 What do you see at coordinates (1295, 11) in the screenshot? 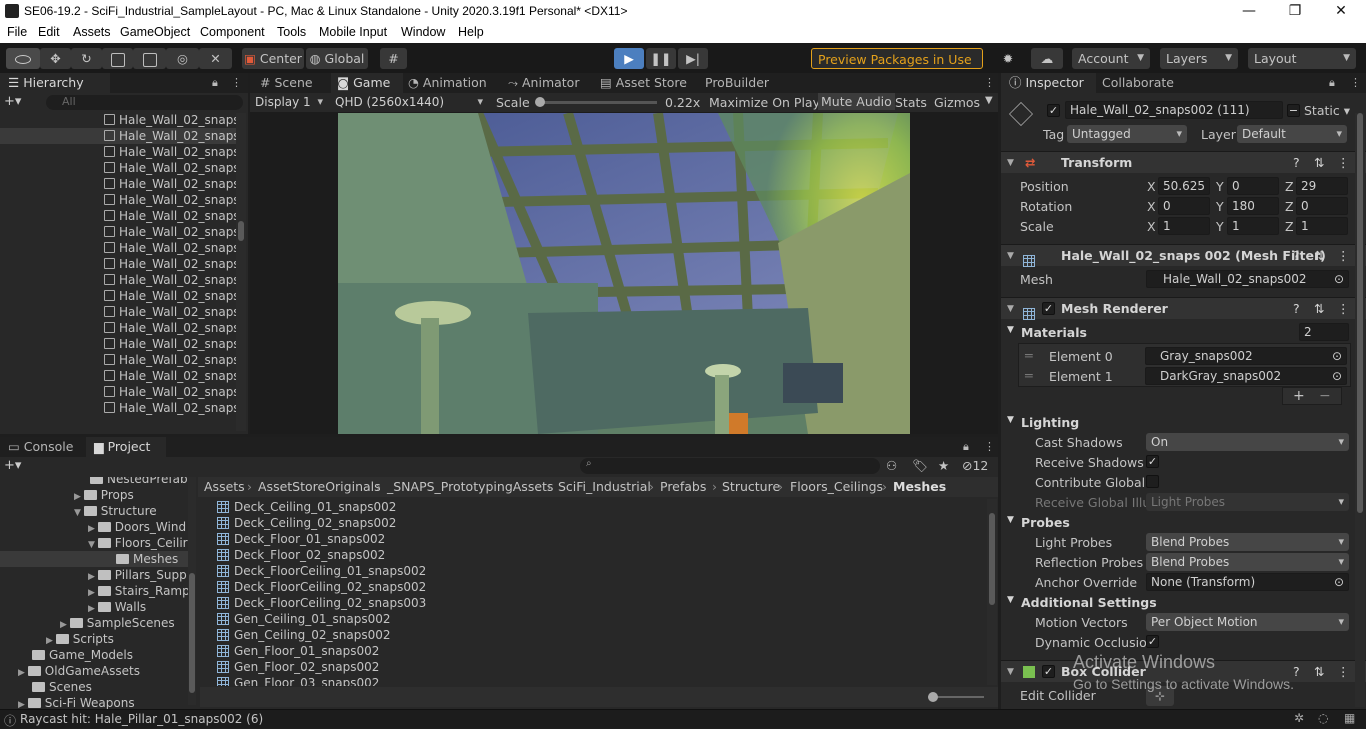
I see `maximize-button: ❐` at bounding box center [1295, 11].